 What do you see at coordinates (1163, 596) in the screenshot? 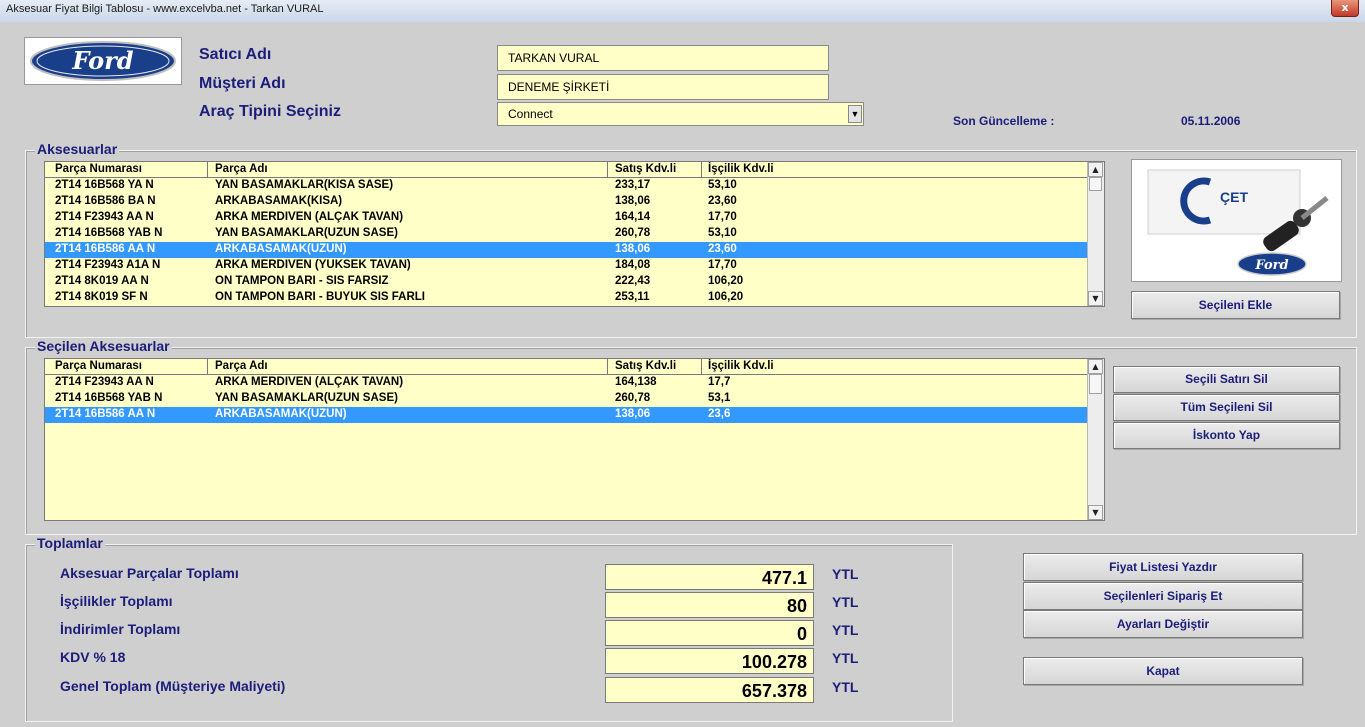
I see `siparis-et-button: Seçilenleri Sipariş Et` at bounding box center [1163, 596].